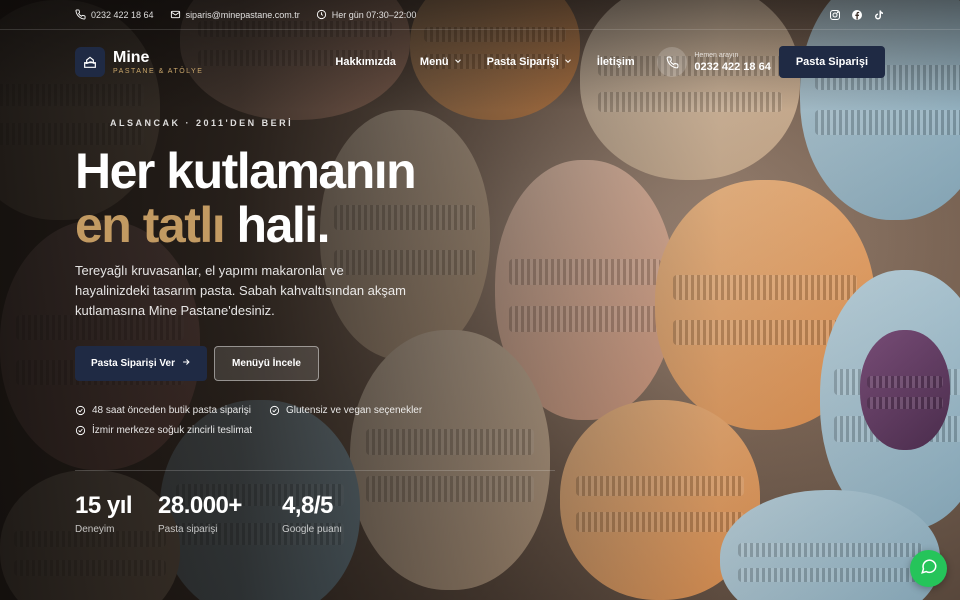 This screenshot has height=600, width=960. I want to click on view-menu-button: Menüyü İncele, so click(266, 363).